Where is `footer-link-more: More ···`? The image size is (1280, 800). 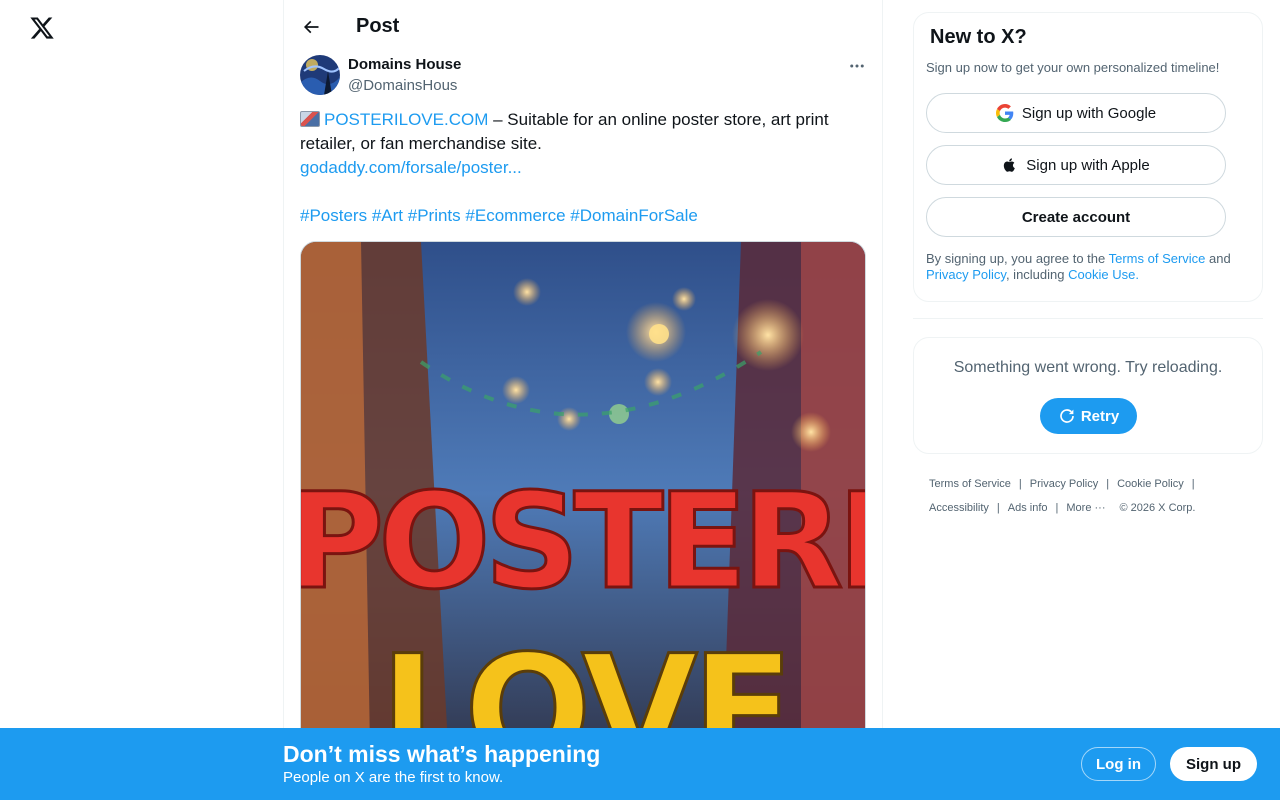
footer-link-more: More ··· is located at coordinates (1085, 508).